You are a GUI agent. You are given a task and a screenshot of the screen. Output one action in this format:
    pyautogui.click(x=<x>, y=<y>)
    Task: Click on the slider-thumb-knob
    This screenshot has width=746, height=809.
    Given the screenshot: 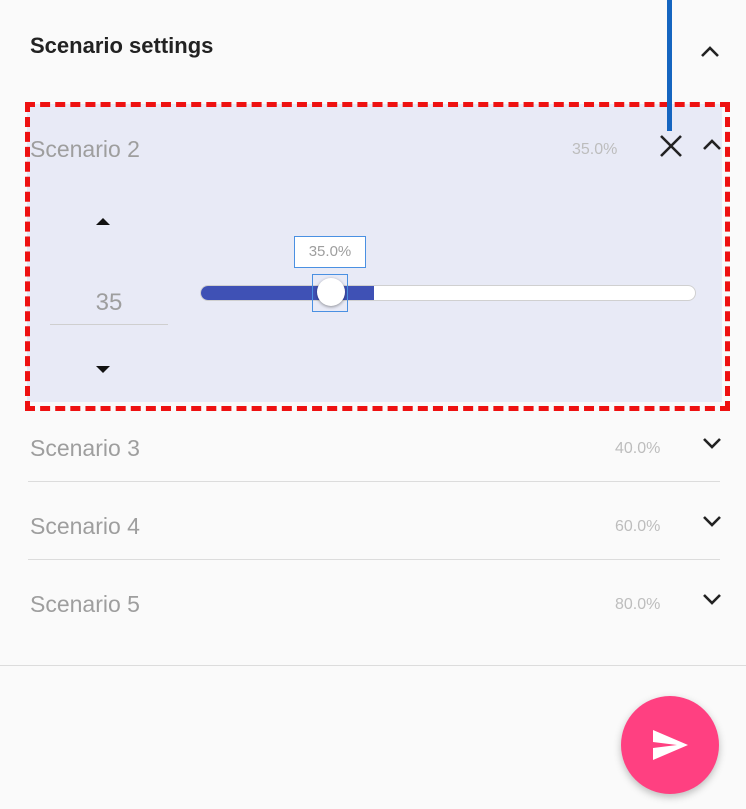 What is the action you would take?
    pyautogui.click(x=331, y=292)
    